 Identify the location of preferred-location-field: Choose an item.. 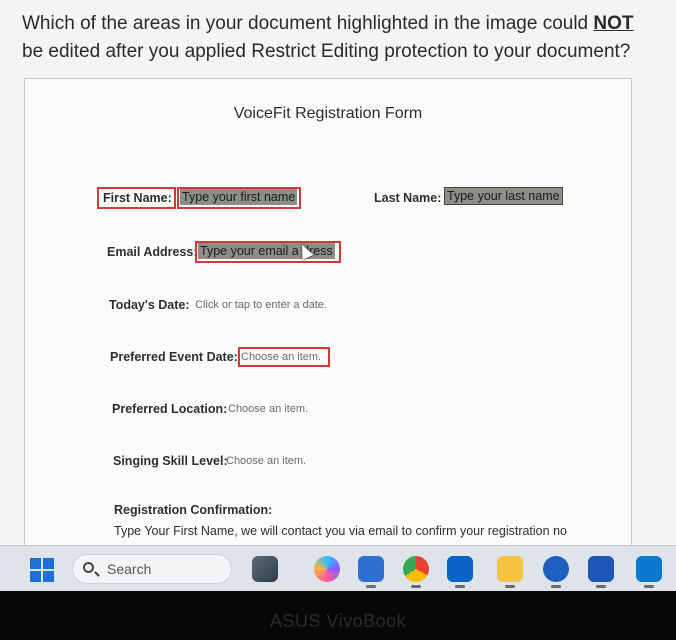
(268, 409).